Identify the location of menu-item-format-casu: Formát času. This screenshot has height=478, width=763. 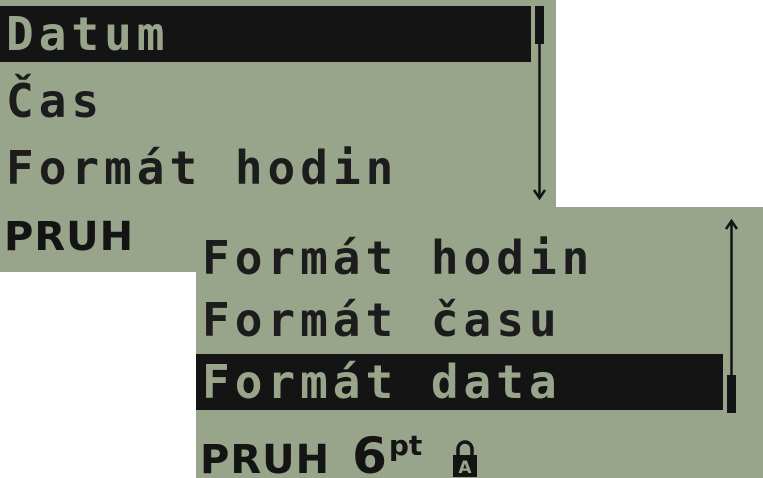
(459, 320).